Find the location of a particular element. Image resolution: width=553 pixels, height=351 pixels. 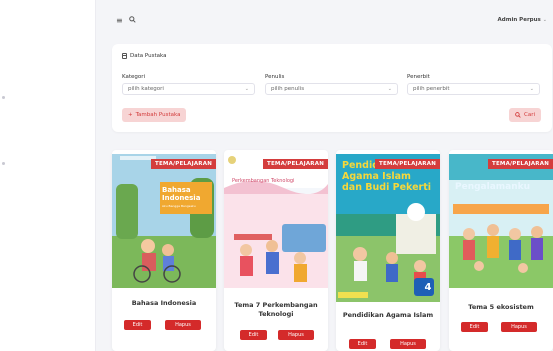

panel-title: Data Pustaka is located at coordinates (144, 56).